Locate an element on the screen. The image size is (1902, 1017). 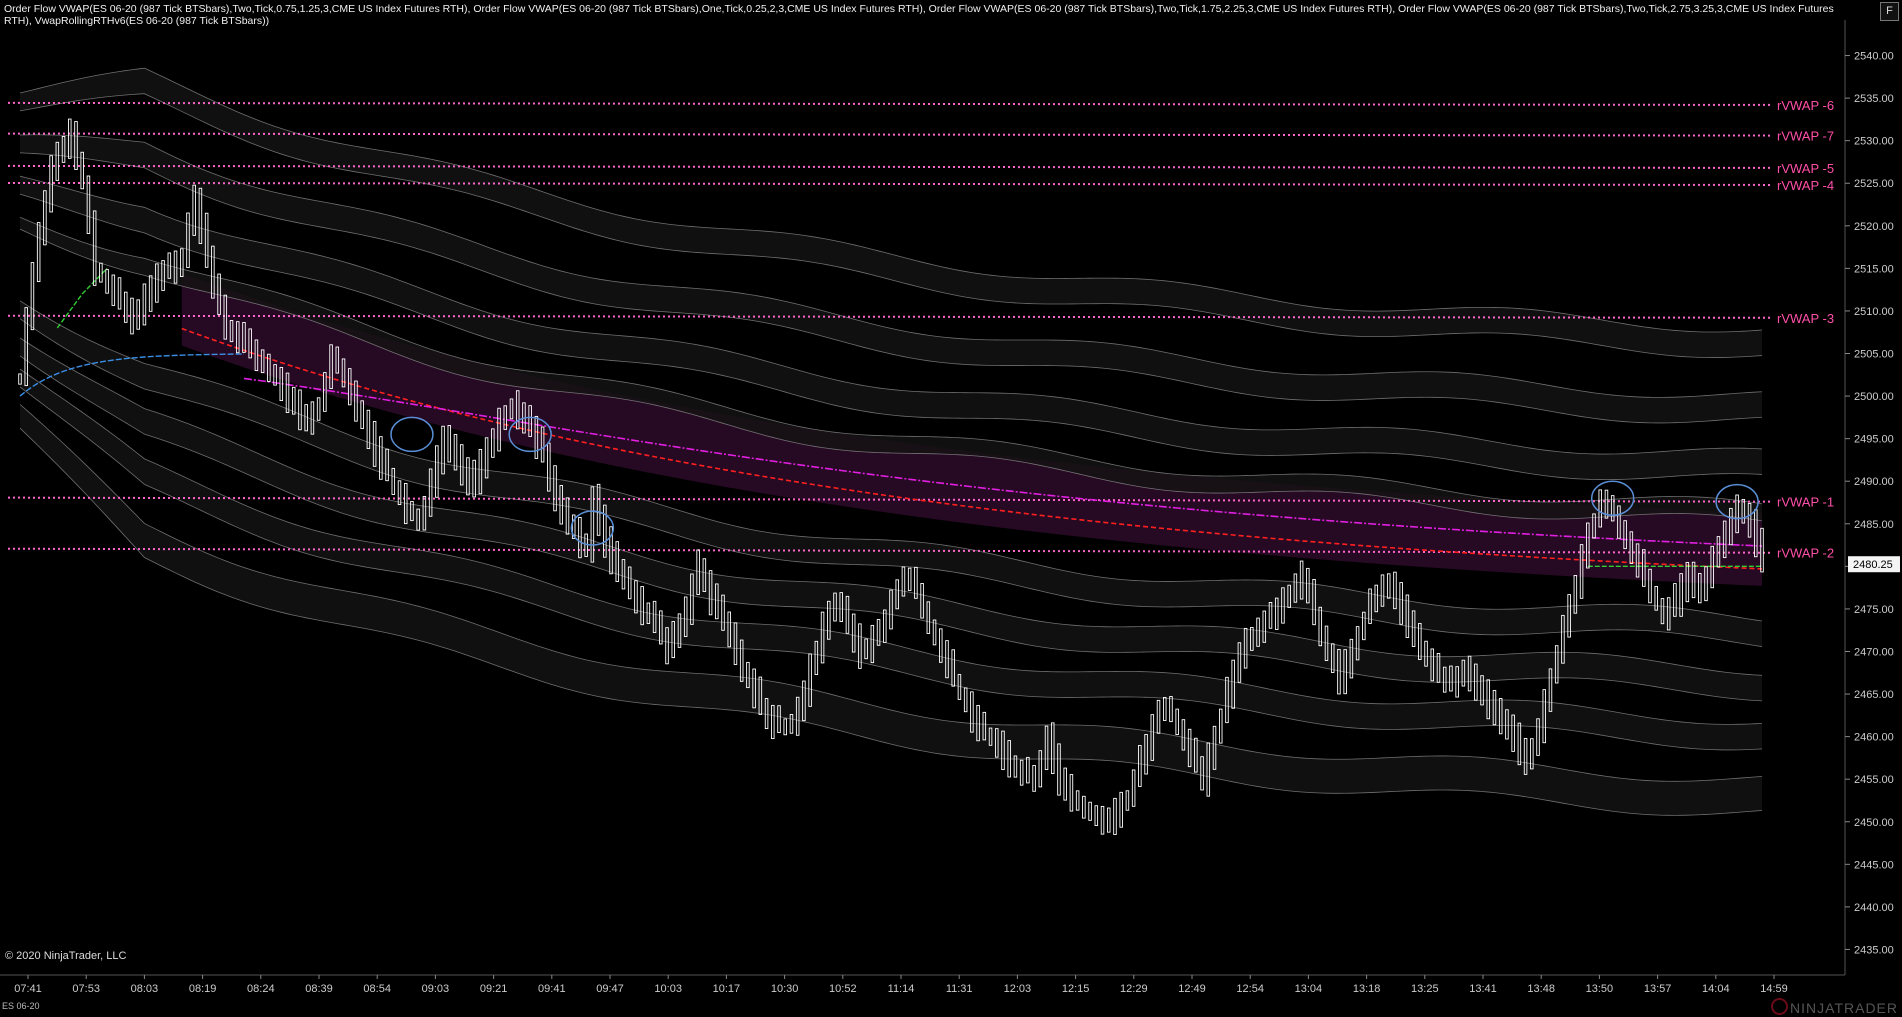
time-tick-label: 12:54 is located at coordinates (1250, 989).